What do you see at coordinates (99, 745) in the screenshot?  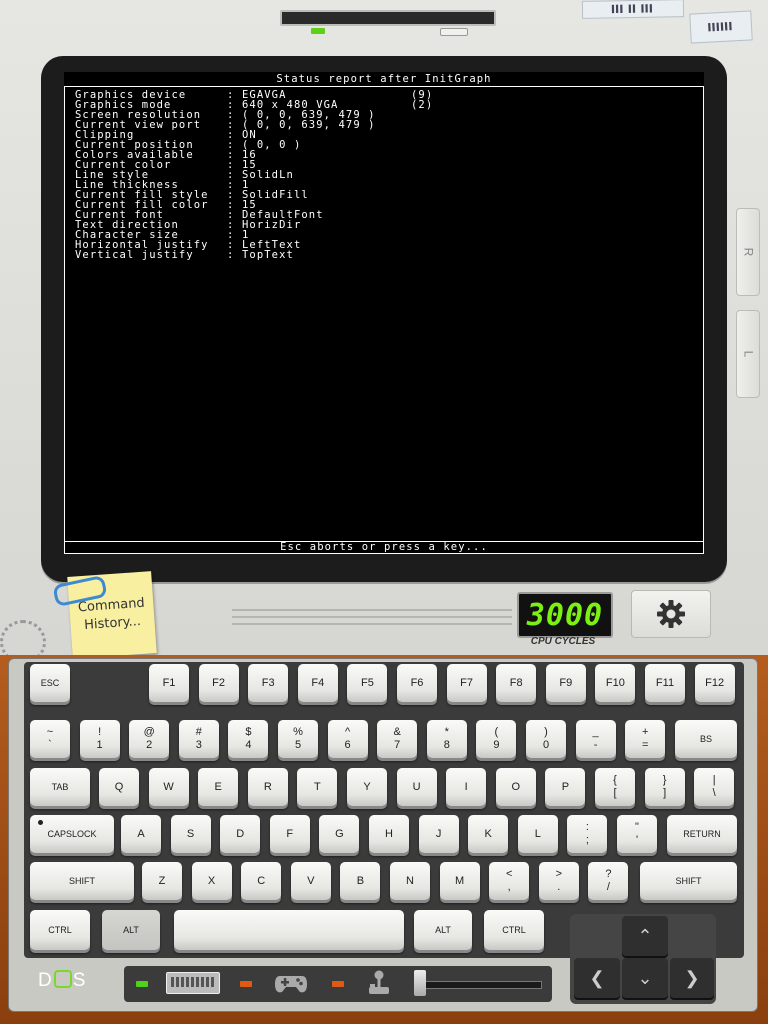 I see `key-lower-label: 1` at bounding box center [99, 745].